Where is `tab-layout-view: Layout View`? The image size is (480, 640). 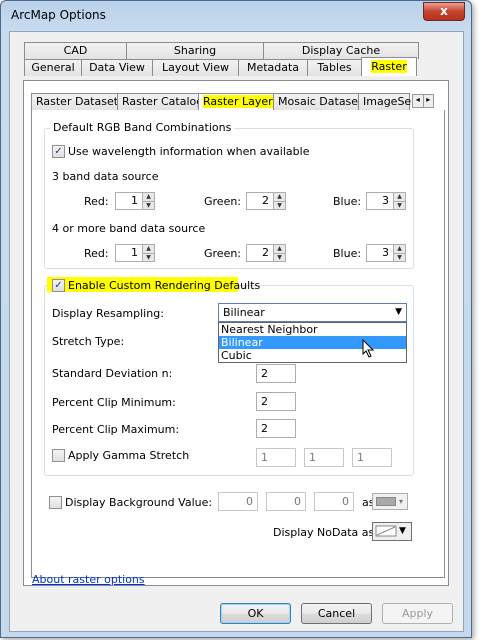
tab-layout-view: Layout View is located at coordinates (195, 67).